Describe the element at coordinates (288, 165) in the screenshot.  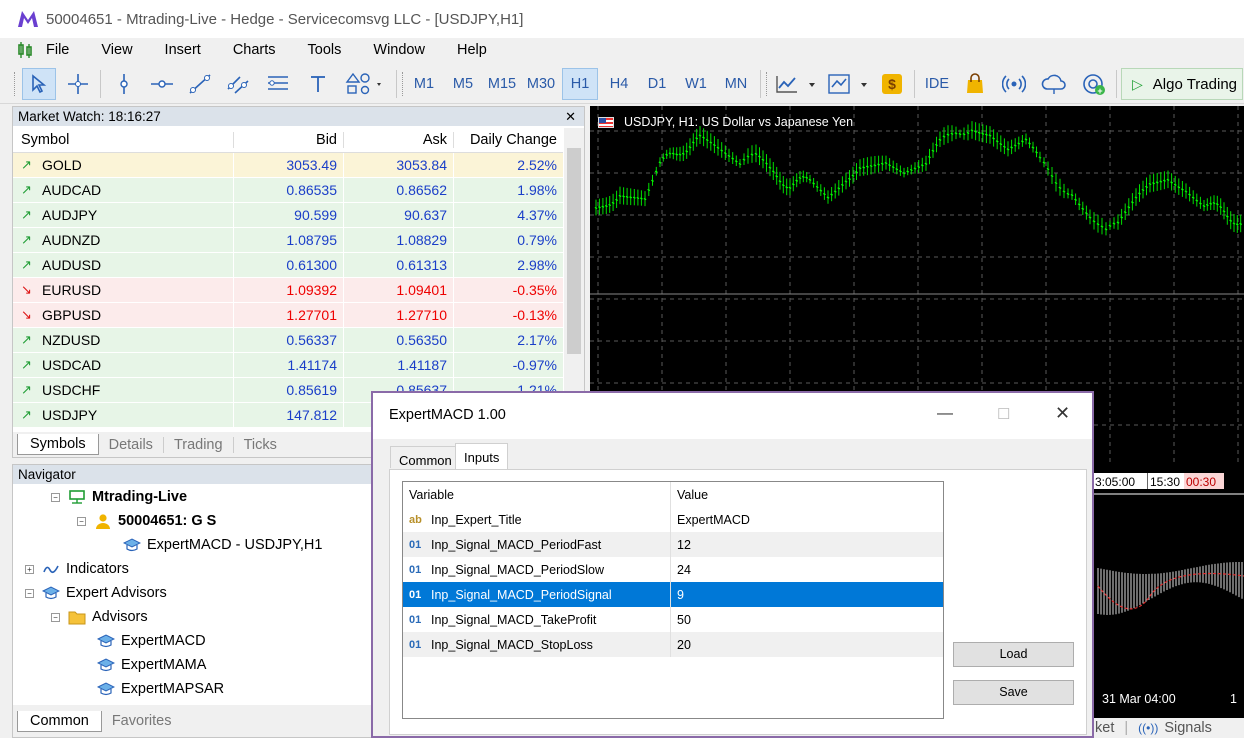
I see `table-row: ↗ GOLD 3053.49 3053.84 2.52%` at that location.